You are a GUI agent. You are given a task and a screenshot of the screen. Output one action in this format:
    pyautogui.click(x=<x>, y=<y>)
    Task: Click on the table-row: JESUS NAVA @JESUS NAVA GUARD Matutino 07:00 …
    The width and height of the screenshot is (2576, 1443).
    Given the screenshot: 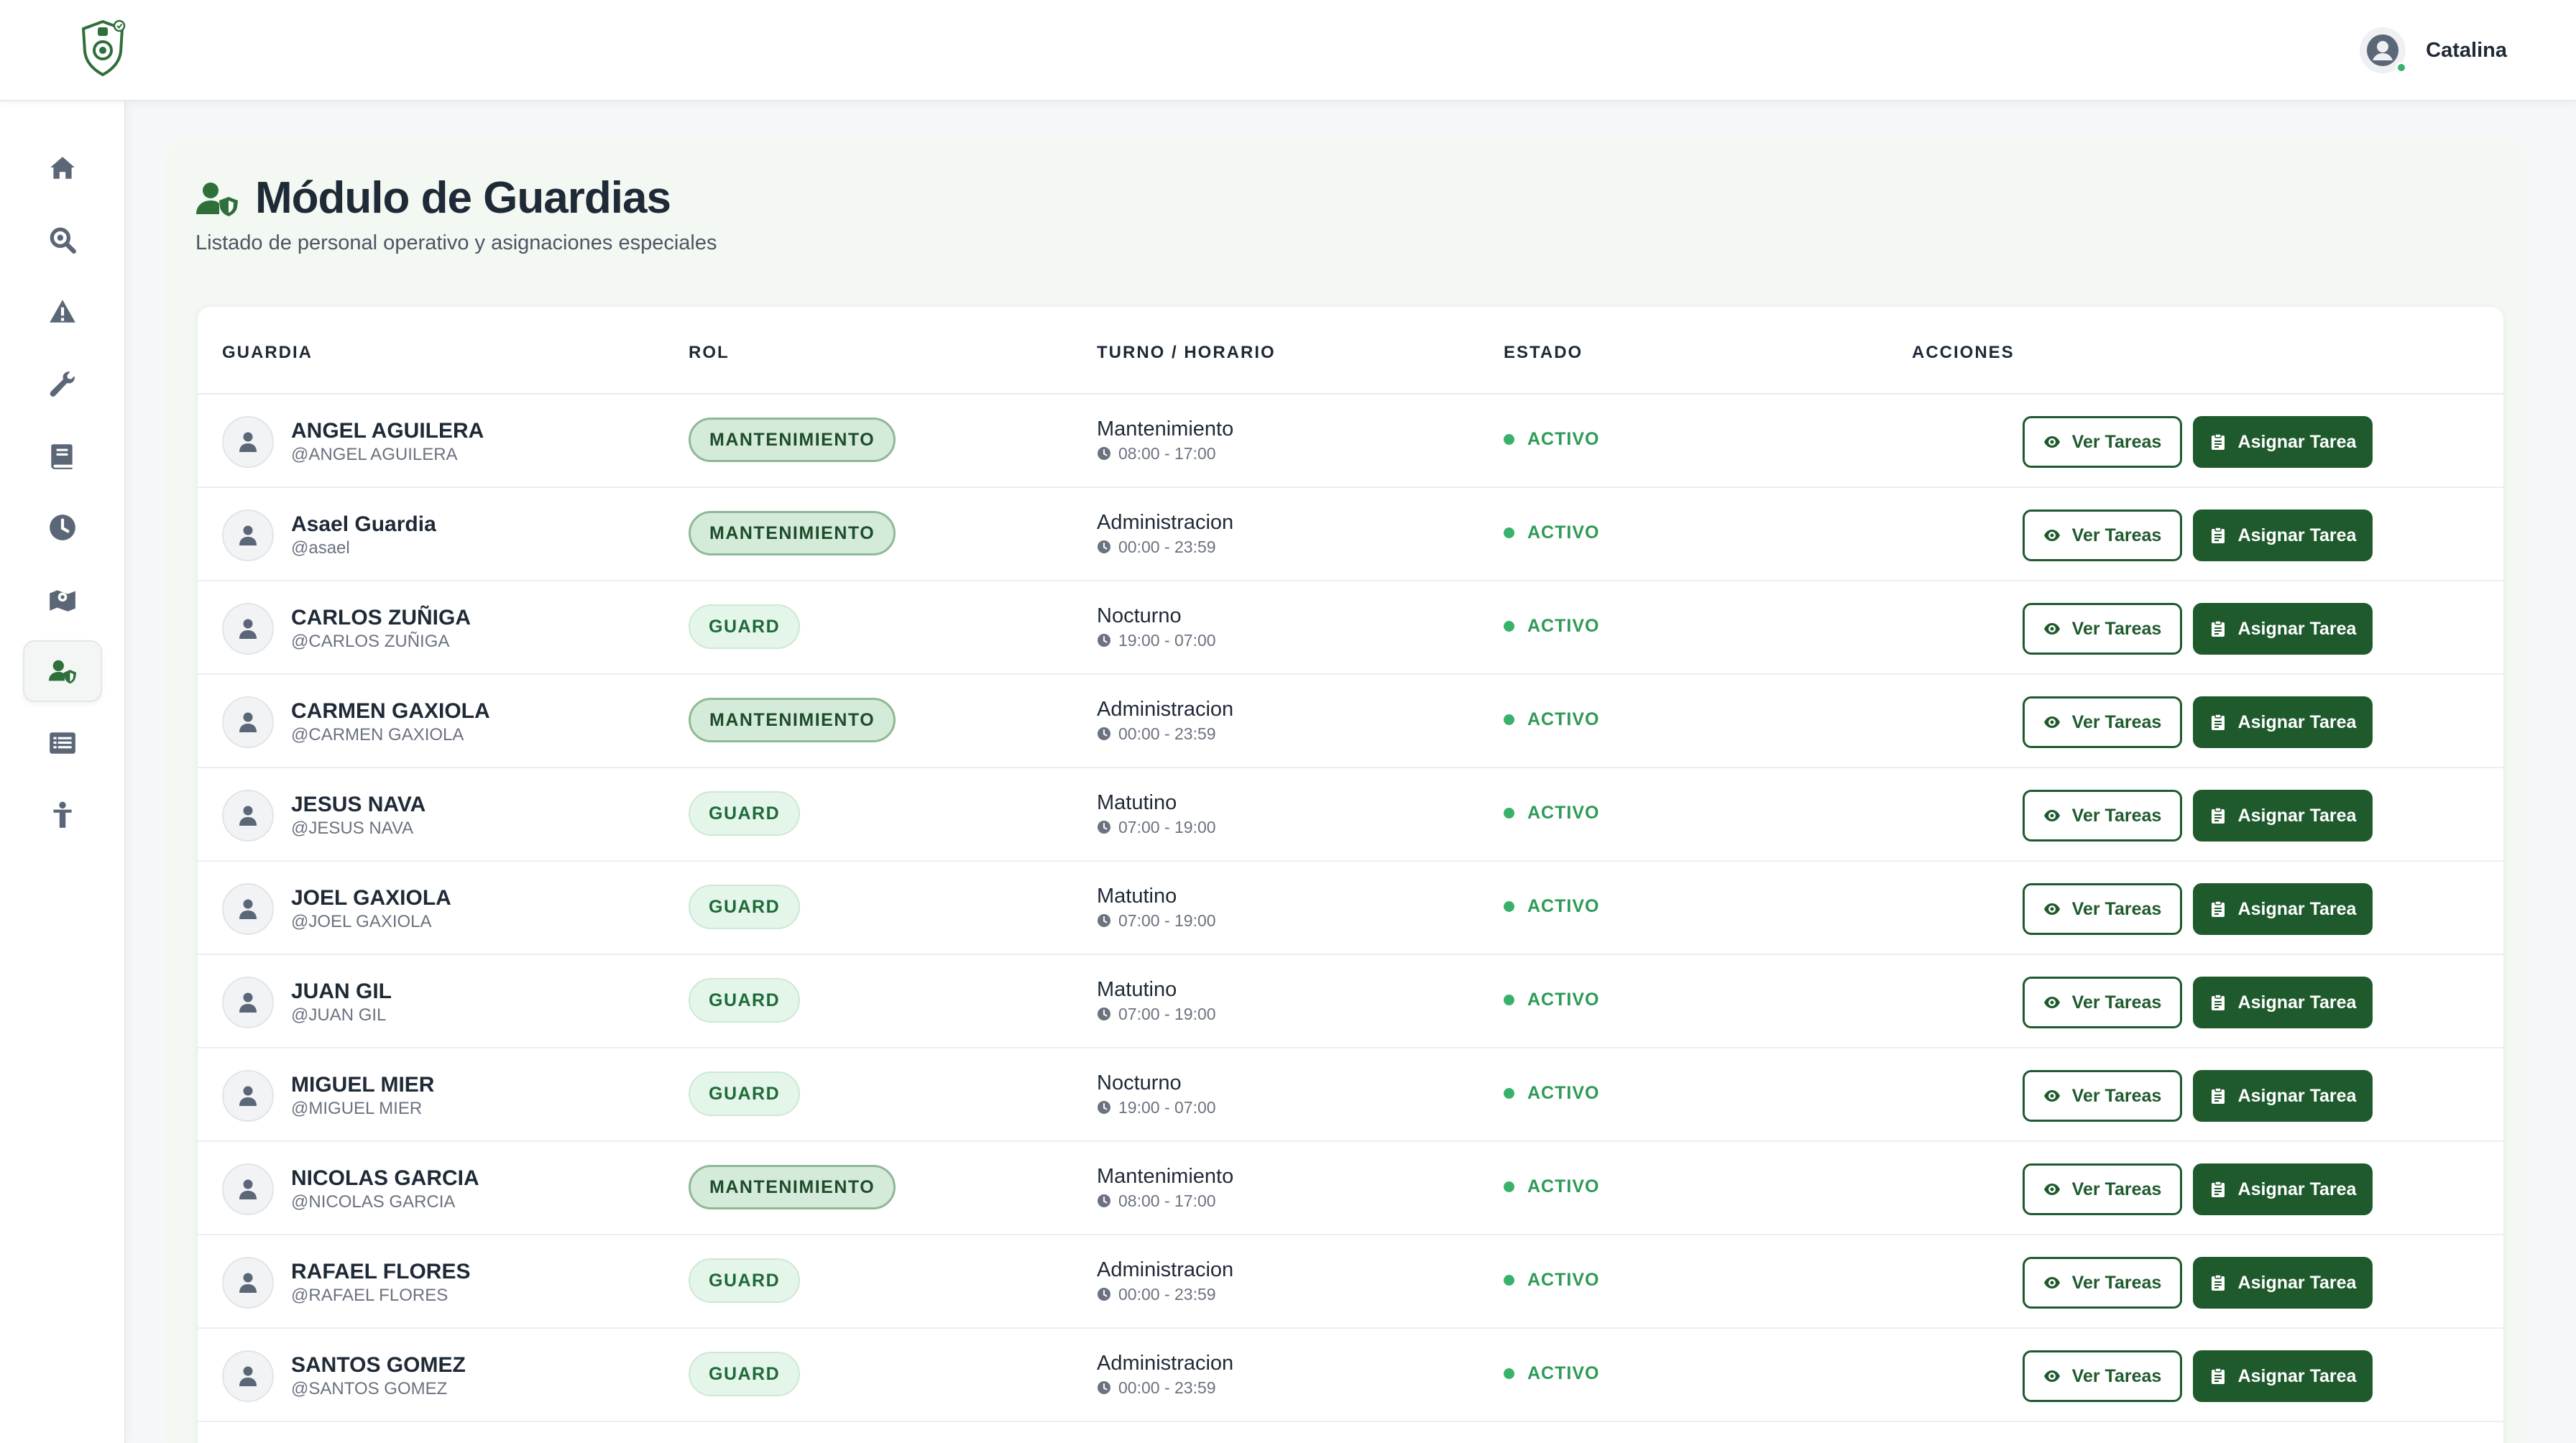 What is the action you would take?
    pyautogui.click(x=1350, y=815)
    